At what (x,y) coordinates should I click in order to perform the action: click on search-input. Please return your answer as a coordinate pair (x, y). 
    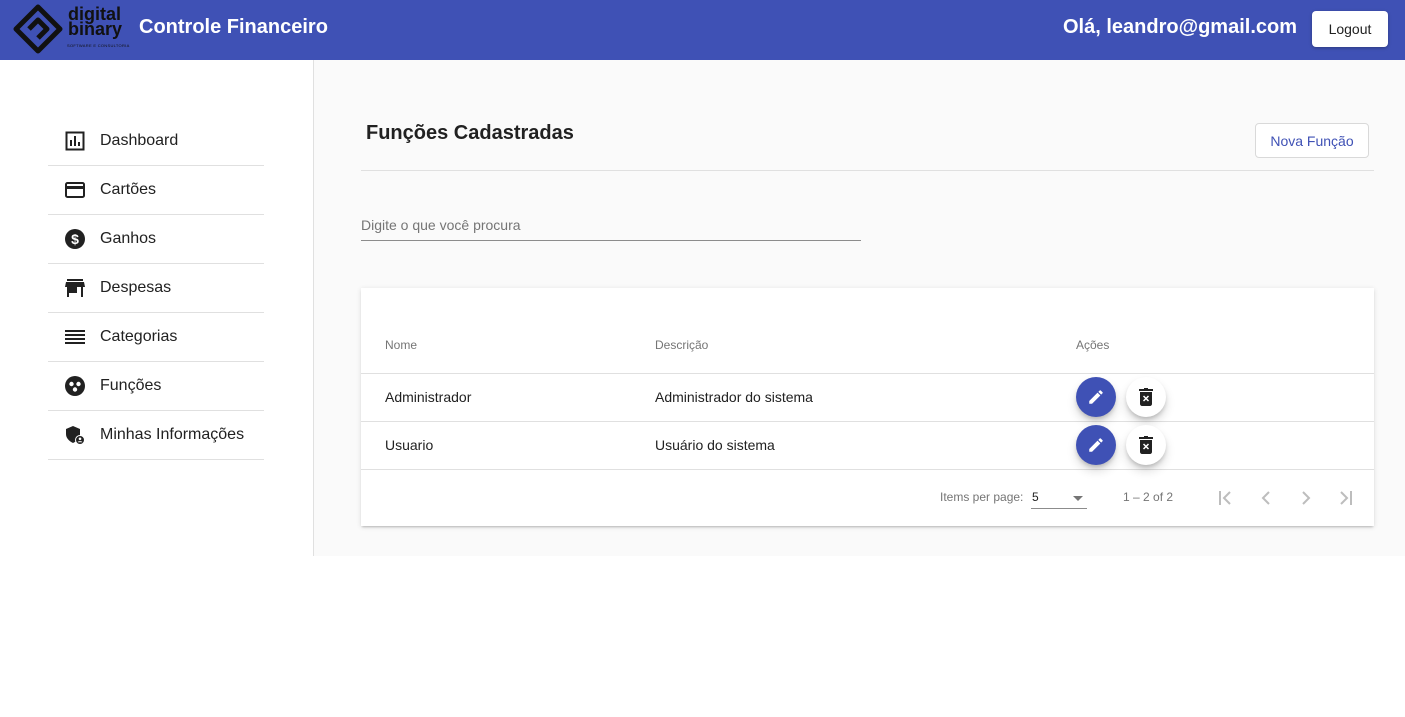
    Looking at the image, I should click on (611, 225).